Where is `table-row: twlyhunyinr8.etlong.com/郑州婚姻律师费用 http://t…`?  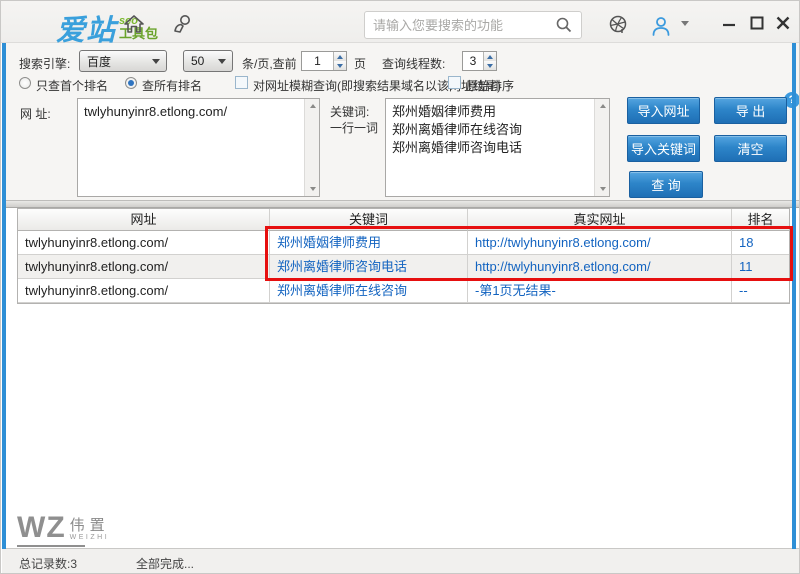
table-row: twlyhunyinr8.etlong.com/郑州婚姻律师费用 http://t… is located at coordinates (403, 243).